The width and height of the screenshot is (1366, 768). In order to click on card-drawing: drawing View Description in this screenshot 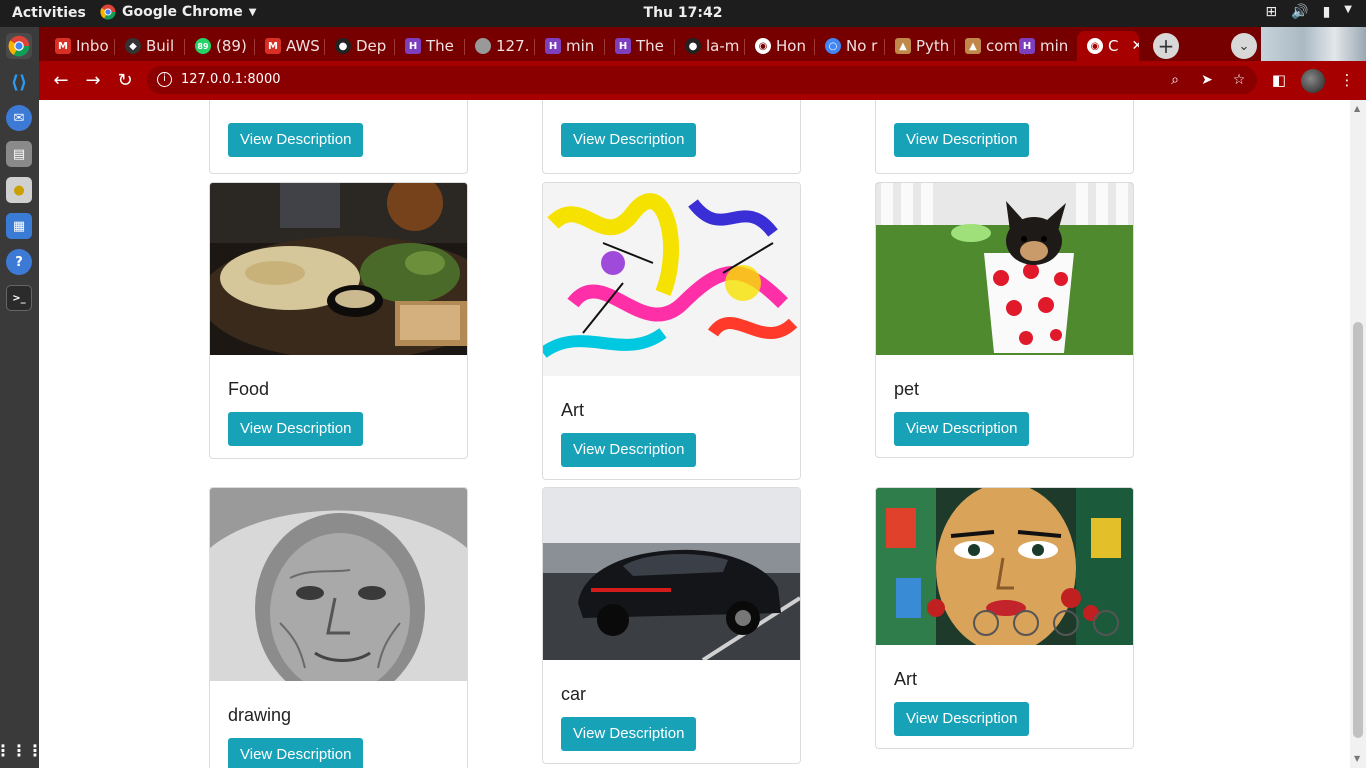, I will do `click(338, 627)`.